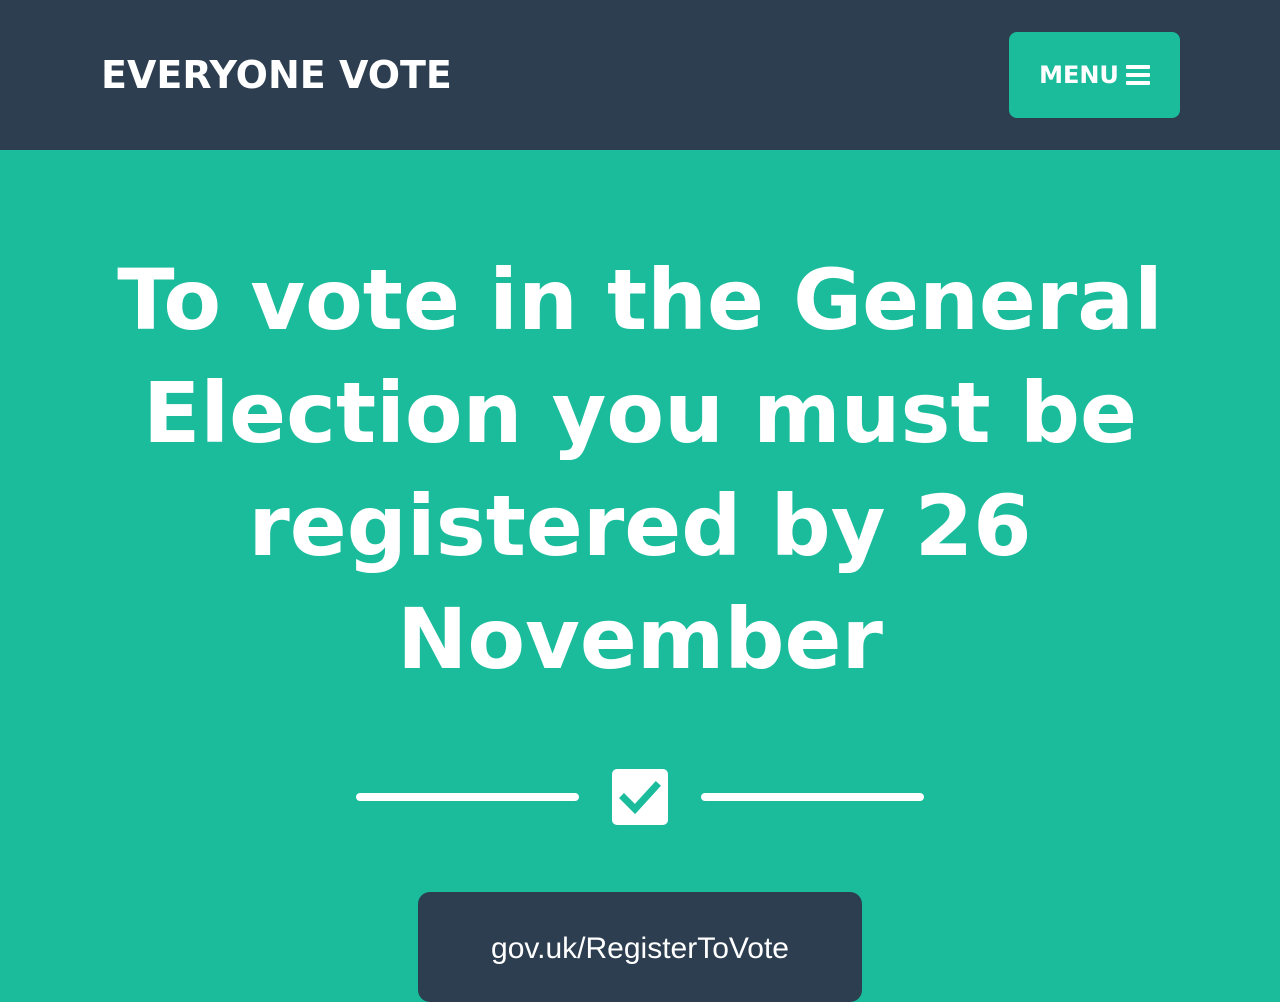 This screenshot has height=1002, width=1280. What do you see at coordinates (1137, 75) in the screenshot?
I see `bars-icon` at bounding box center [1137, 75].